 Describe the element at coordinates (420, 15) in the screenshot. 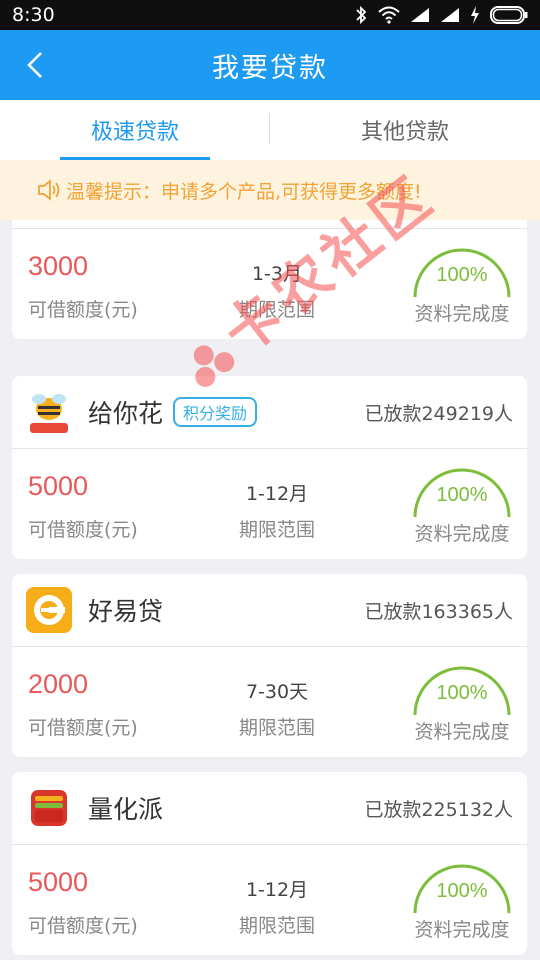

I see `signal-icon` at that location.